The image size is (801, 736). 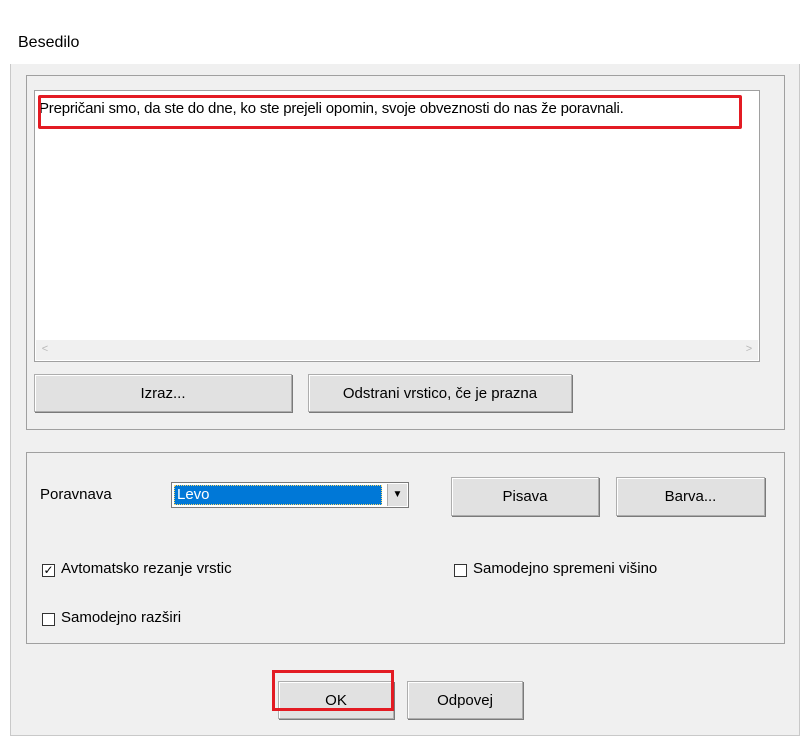 I want to click on horizontal-scrollbar: < >, so click(x=397, y=350).